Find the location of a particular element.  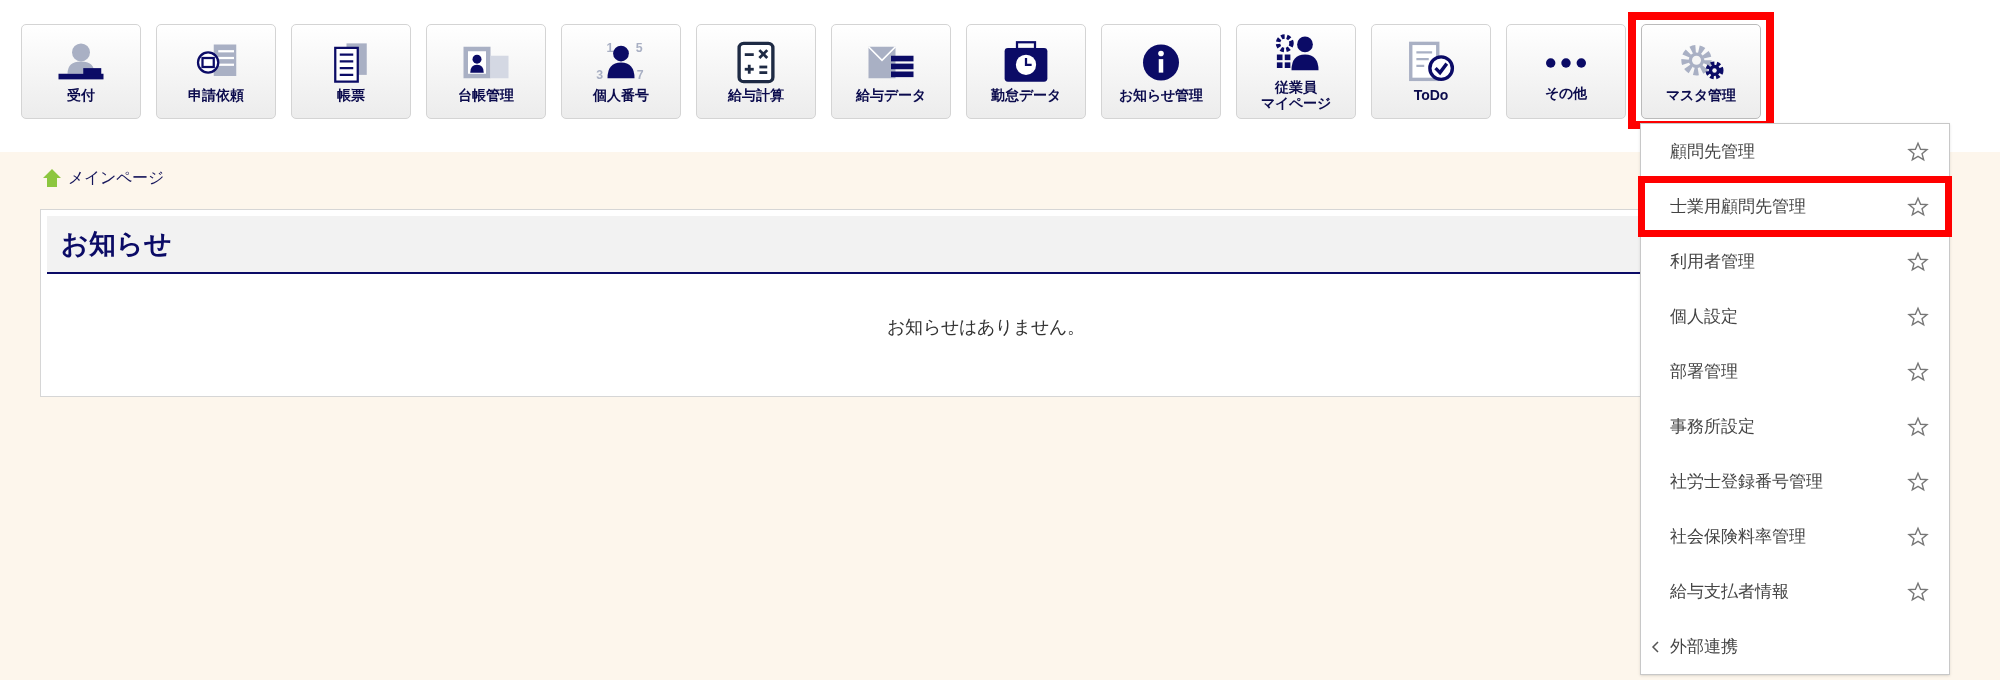

menu-item-label: 社会保険料率管理 is located at coordinates (1738, 536).